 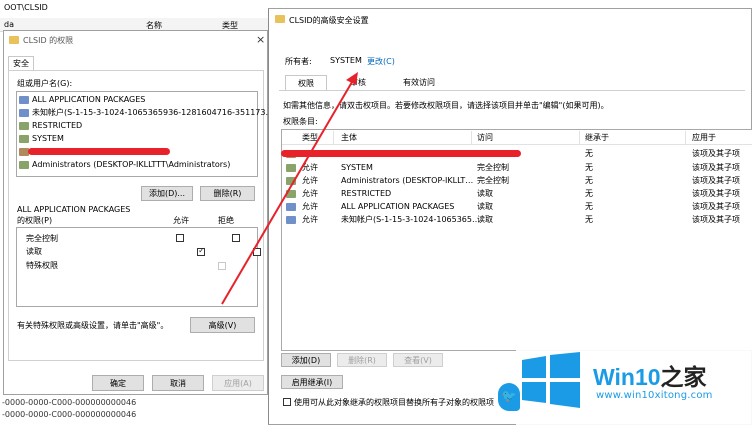 What do you see at coordinates (99, 151) in the screenshot?
I see `redaction-line-user` at bounding box center [99, 151].